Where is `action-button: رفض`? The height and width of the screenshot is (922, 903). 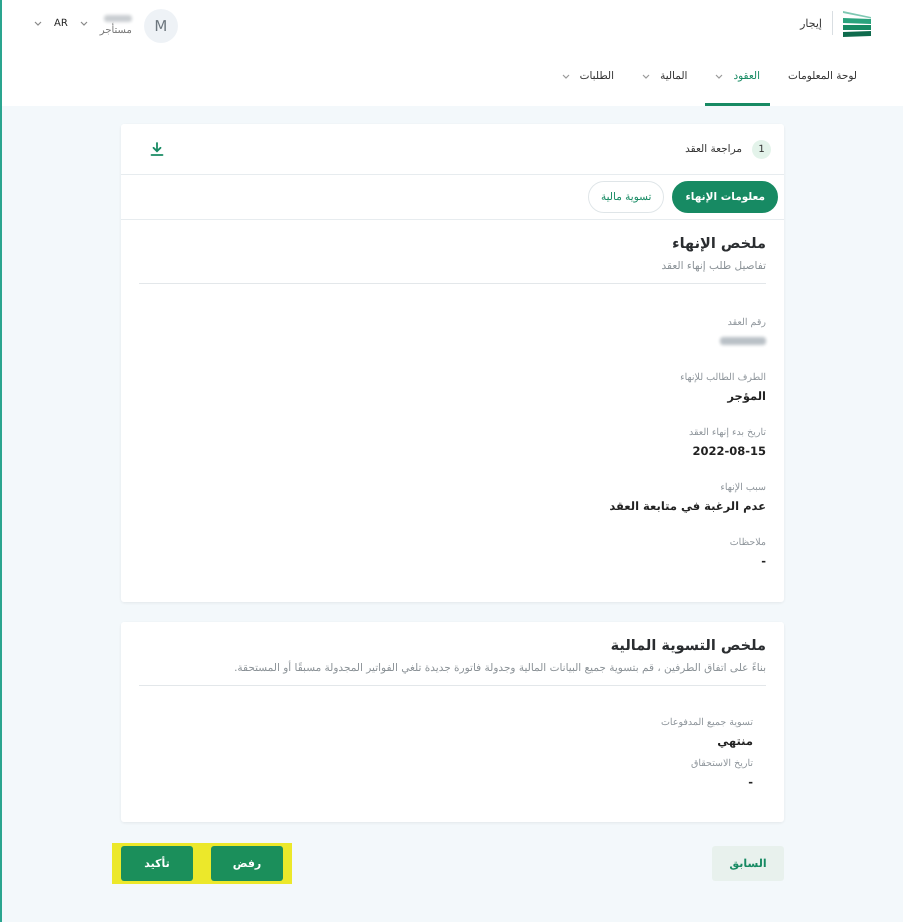
action-button: رفض is located at coordinates (247, 863).